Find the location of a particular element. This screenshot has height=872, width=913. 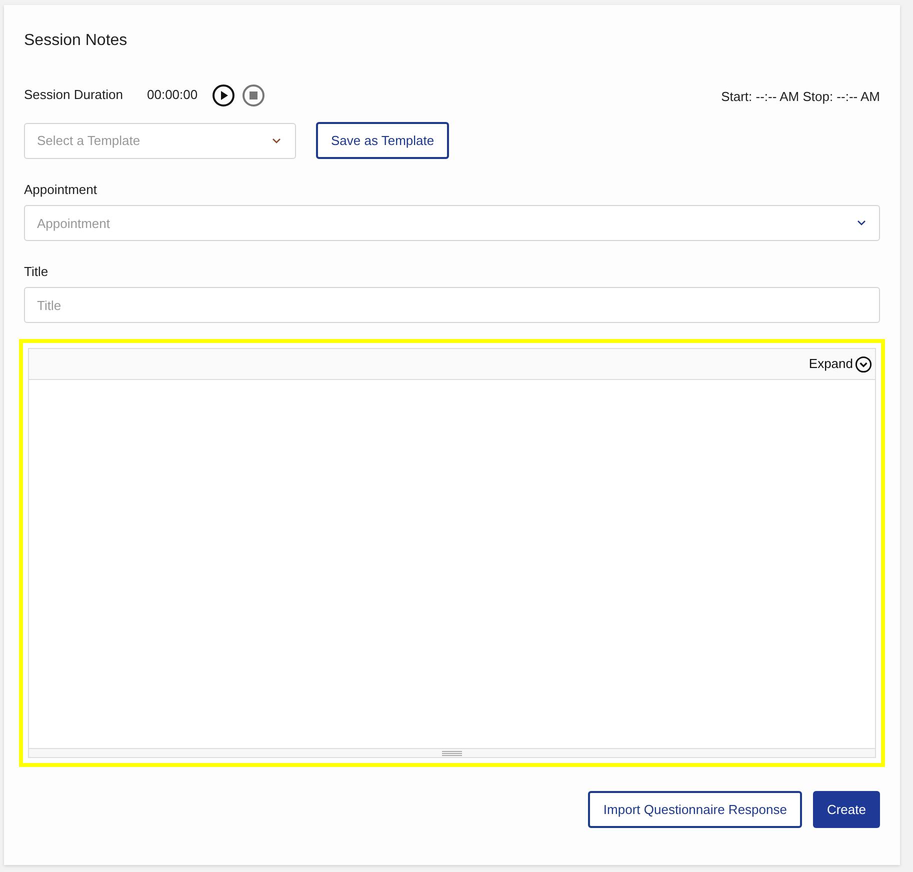

appointment-dropdown: Appointment is located at coordinates (452, 223).